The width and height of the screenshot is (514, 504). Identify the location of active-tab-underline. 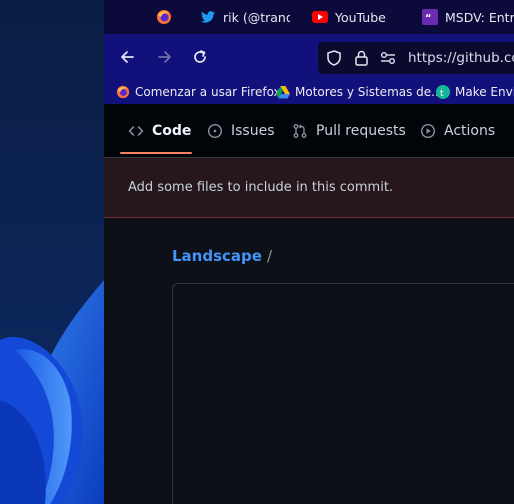
(156, 153).